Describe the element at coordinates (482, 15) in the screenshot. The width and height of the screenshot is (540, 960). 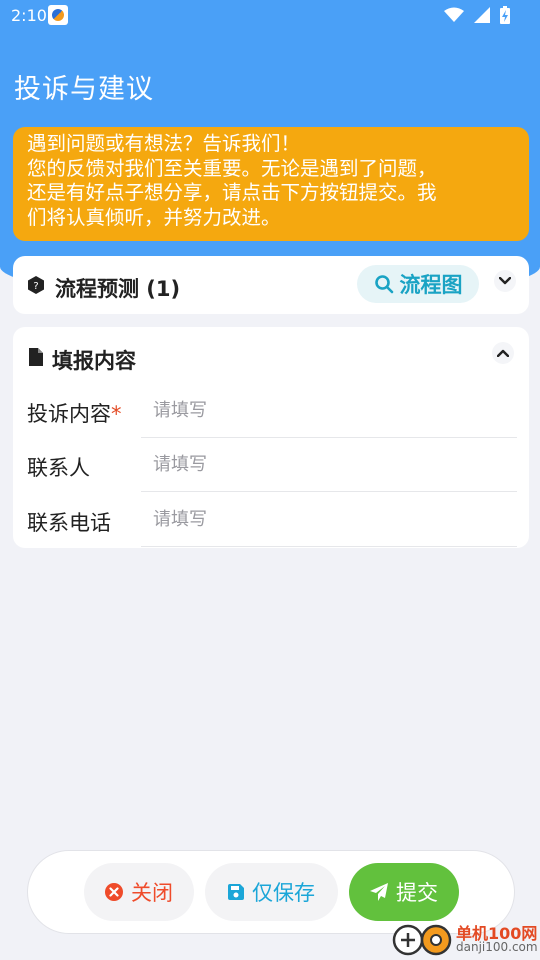
I see `signal-icon` at that location.